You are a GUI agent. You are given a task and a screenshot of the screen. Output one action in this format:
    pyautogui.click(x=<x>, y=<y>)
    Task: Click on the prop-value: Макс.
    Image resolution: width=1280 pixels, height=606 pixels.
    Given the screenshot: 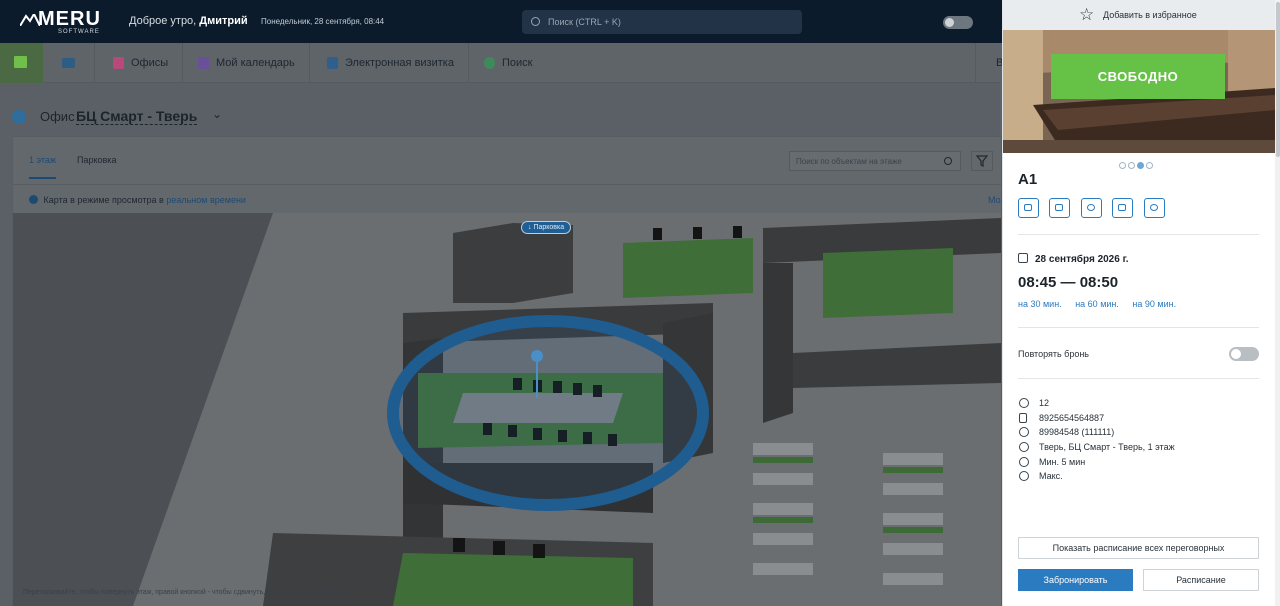 What is the action you would take?
    pyautogui.click(x=1051, y=476)
    